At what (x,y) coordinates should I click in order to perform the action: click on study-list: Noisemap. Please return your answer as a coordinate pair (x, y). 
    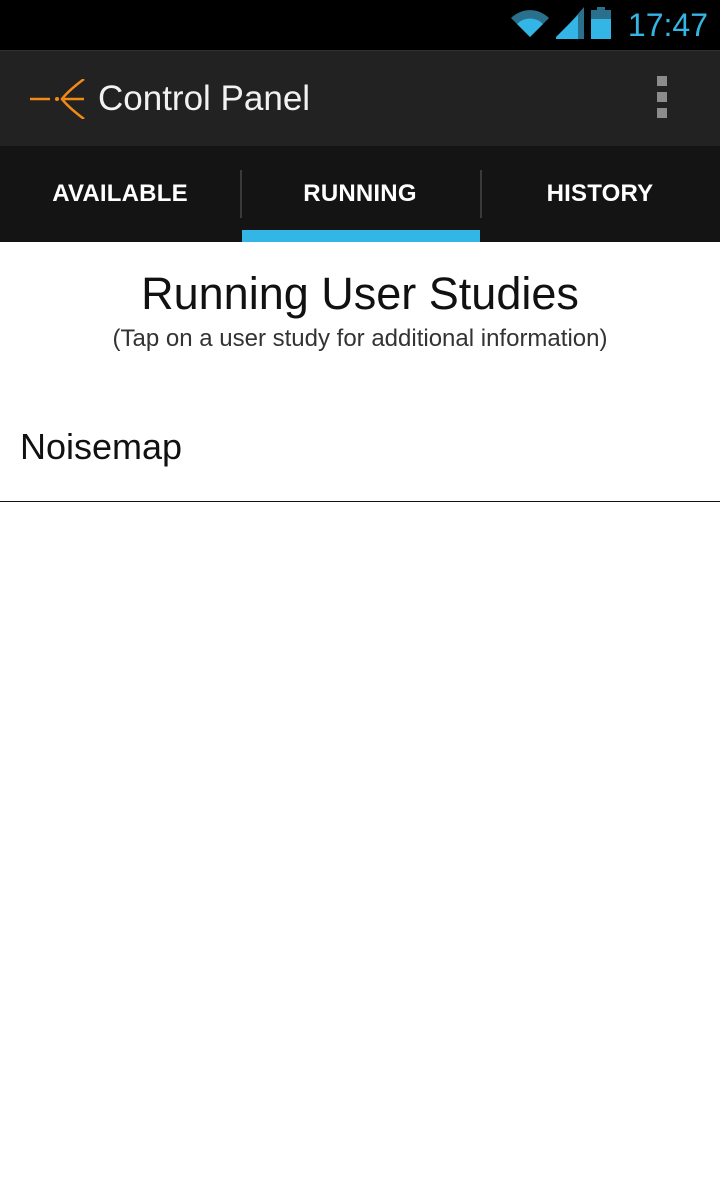
    Looking at the image, I should click on (360, 447).